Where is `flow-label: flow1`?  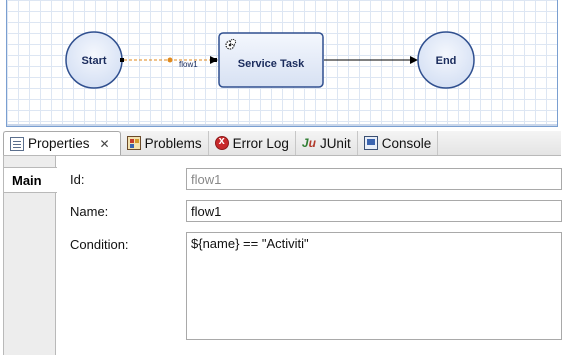
flow-label: flow1 is located at coordinates (188, 64).